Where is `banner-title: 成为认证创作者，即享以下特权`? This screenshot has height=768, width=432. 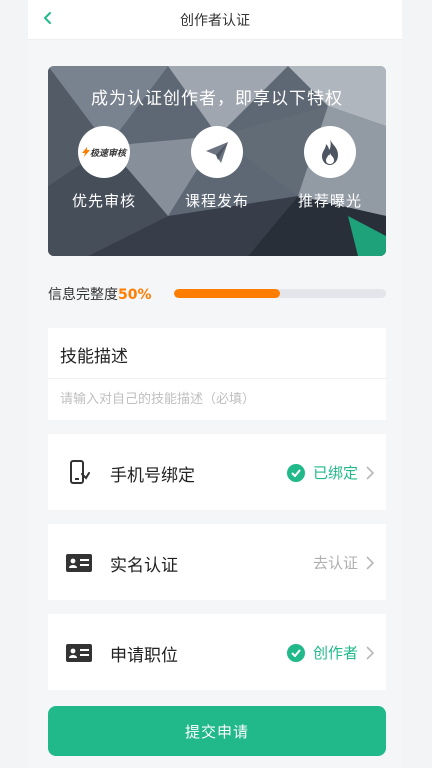 banner-title: 成为认证创作者，即享以下特权 is located at coordinates (217, 99).